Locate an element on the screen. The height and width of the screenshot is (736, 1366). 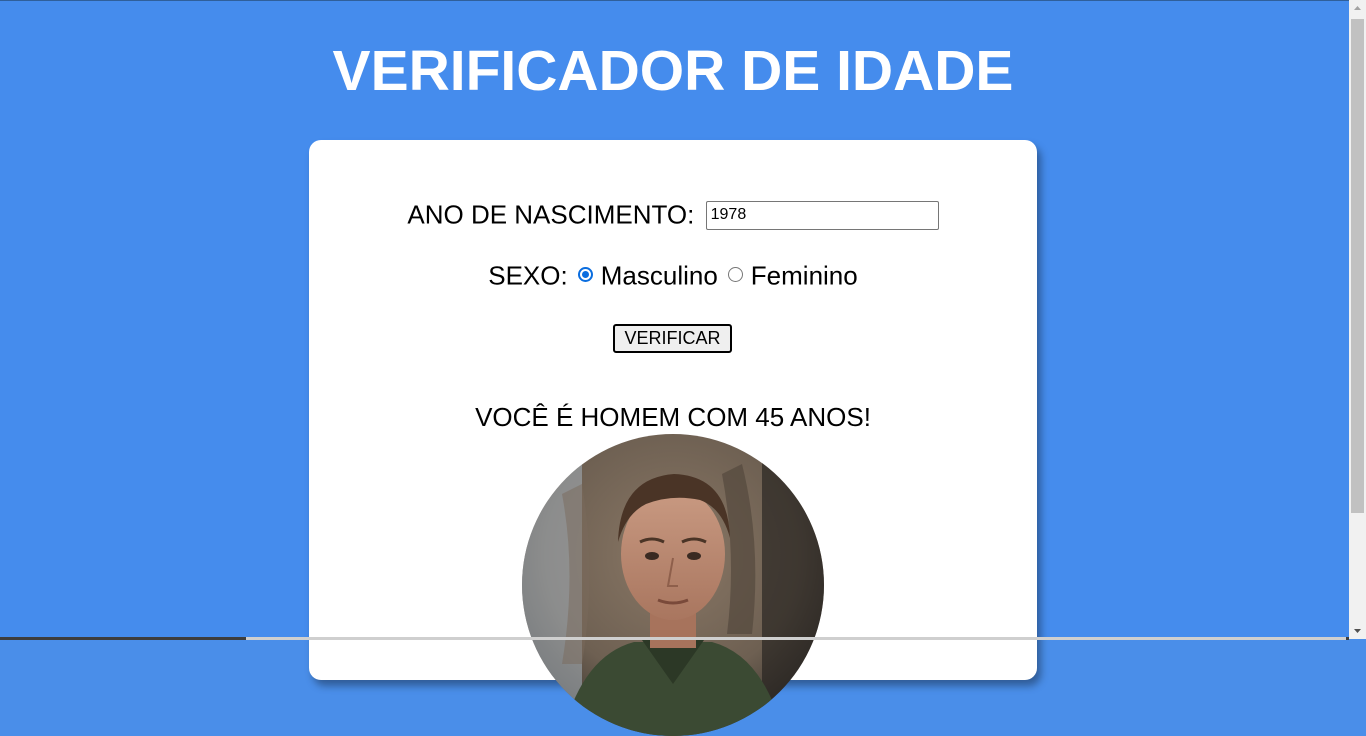
scroll-up-arrow-icon is located at coordinates (1357, 8).